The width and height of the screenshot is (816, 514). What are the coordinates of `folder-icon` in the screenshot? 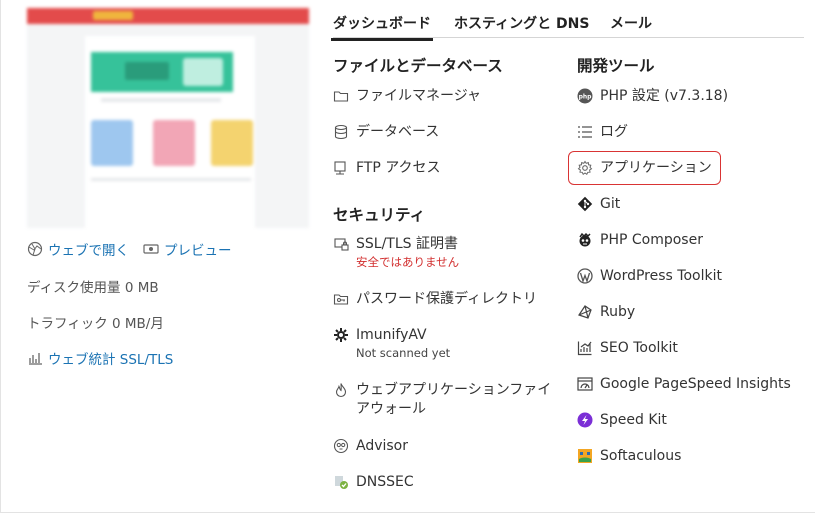 It's located at (341, 96).